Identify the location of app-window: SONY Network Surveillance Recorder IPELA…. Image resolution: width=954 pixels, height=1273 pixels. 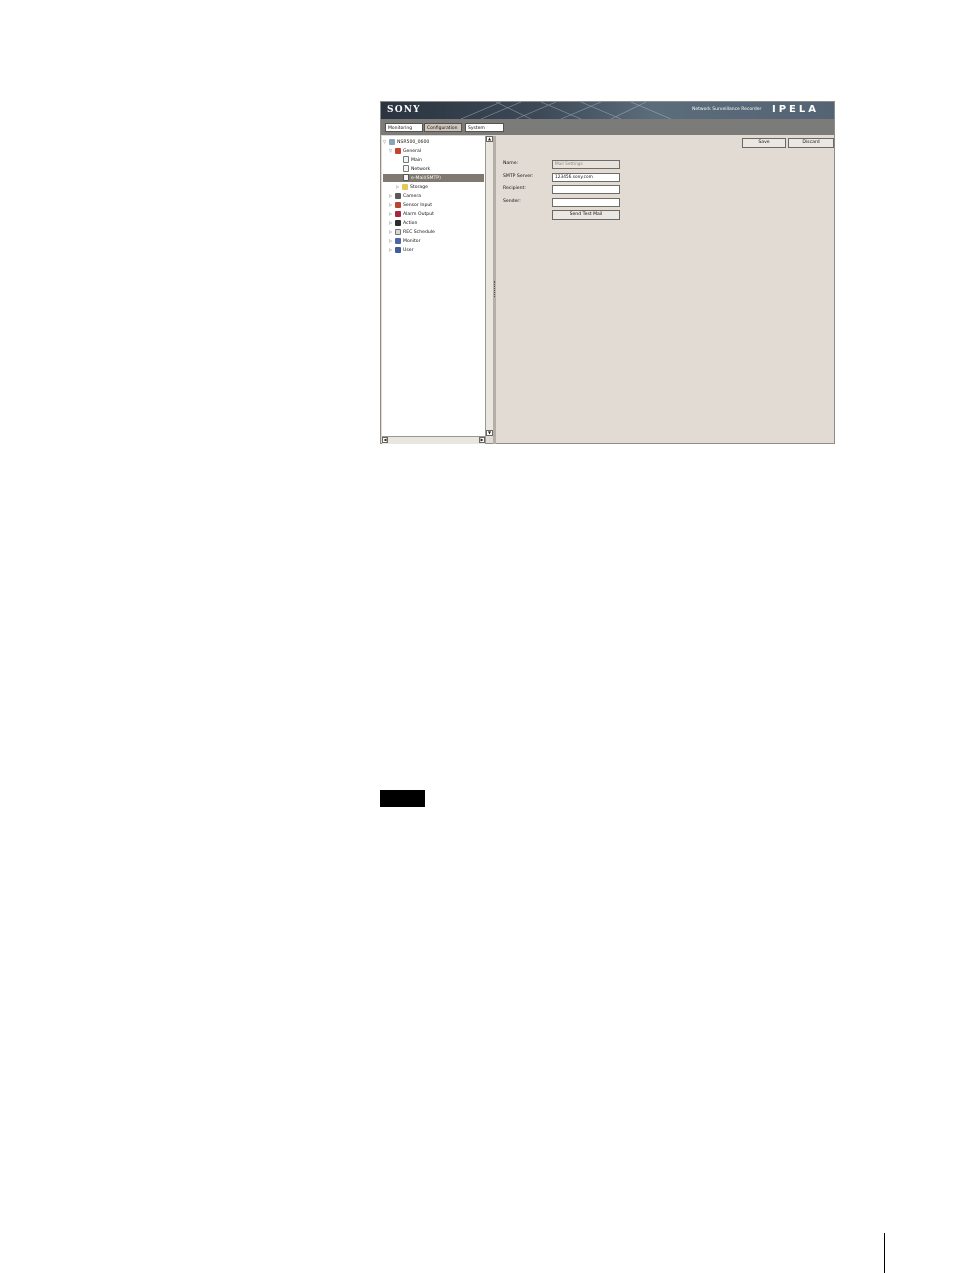
(607, 272).